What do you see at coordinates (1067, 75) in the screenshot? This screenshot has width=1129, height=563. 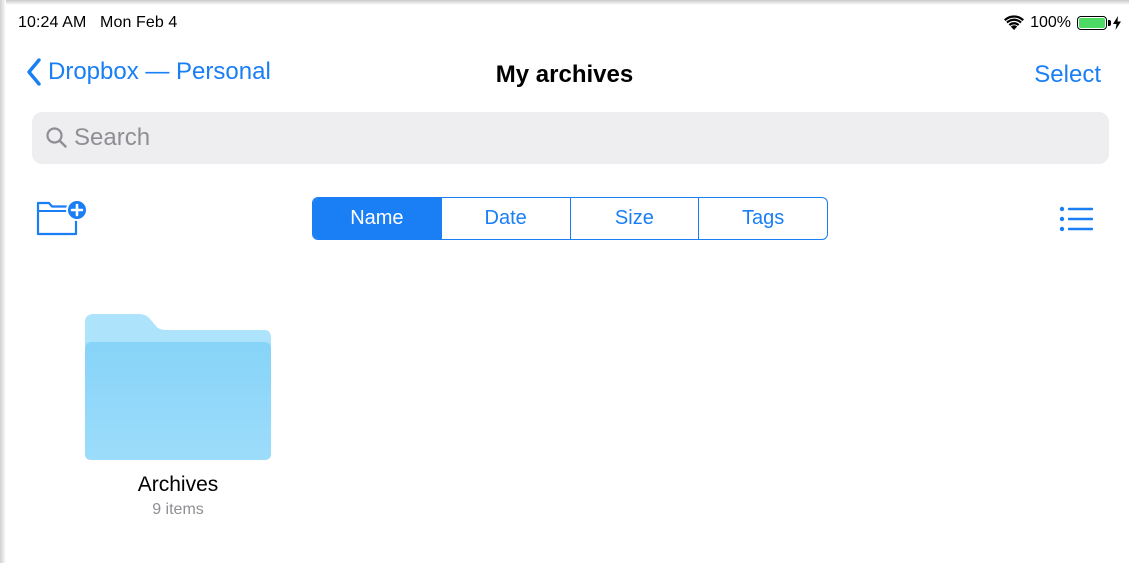 I see `select-button: Select` at bounding box center [1067, 75].